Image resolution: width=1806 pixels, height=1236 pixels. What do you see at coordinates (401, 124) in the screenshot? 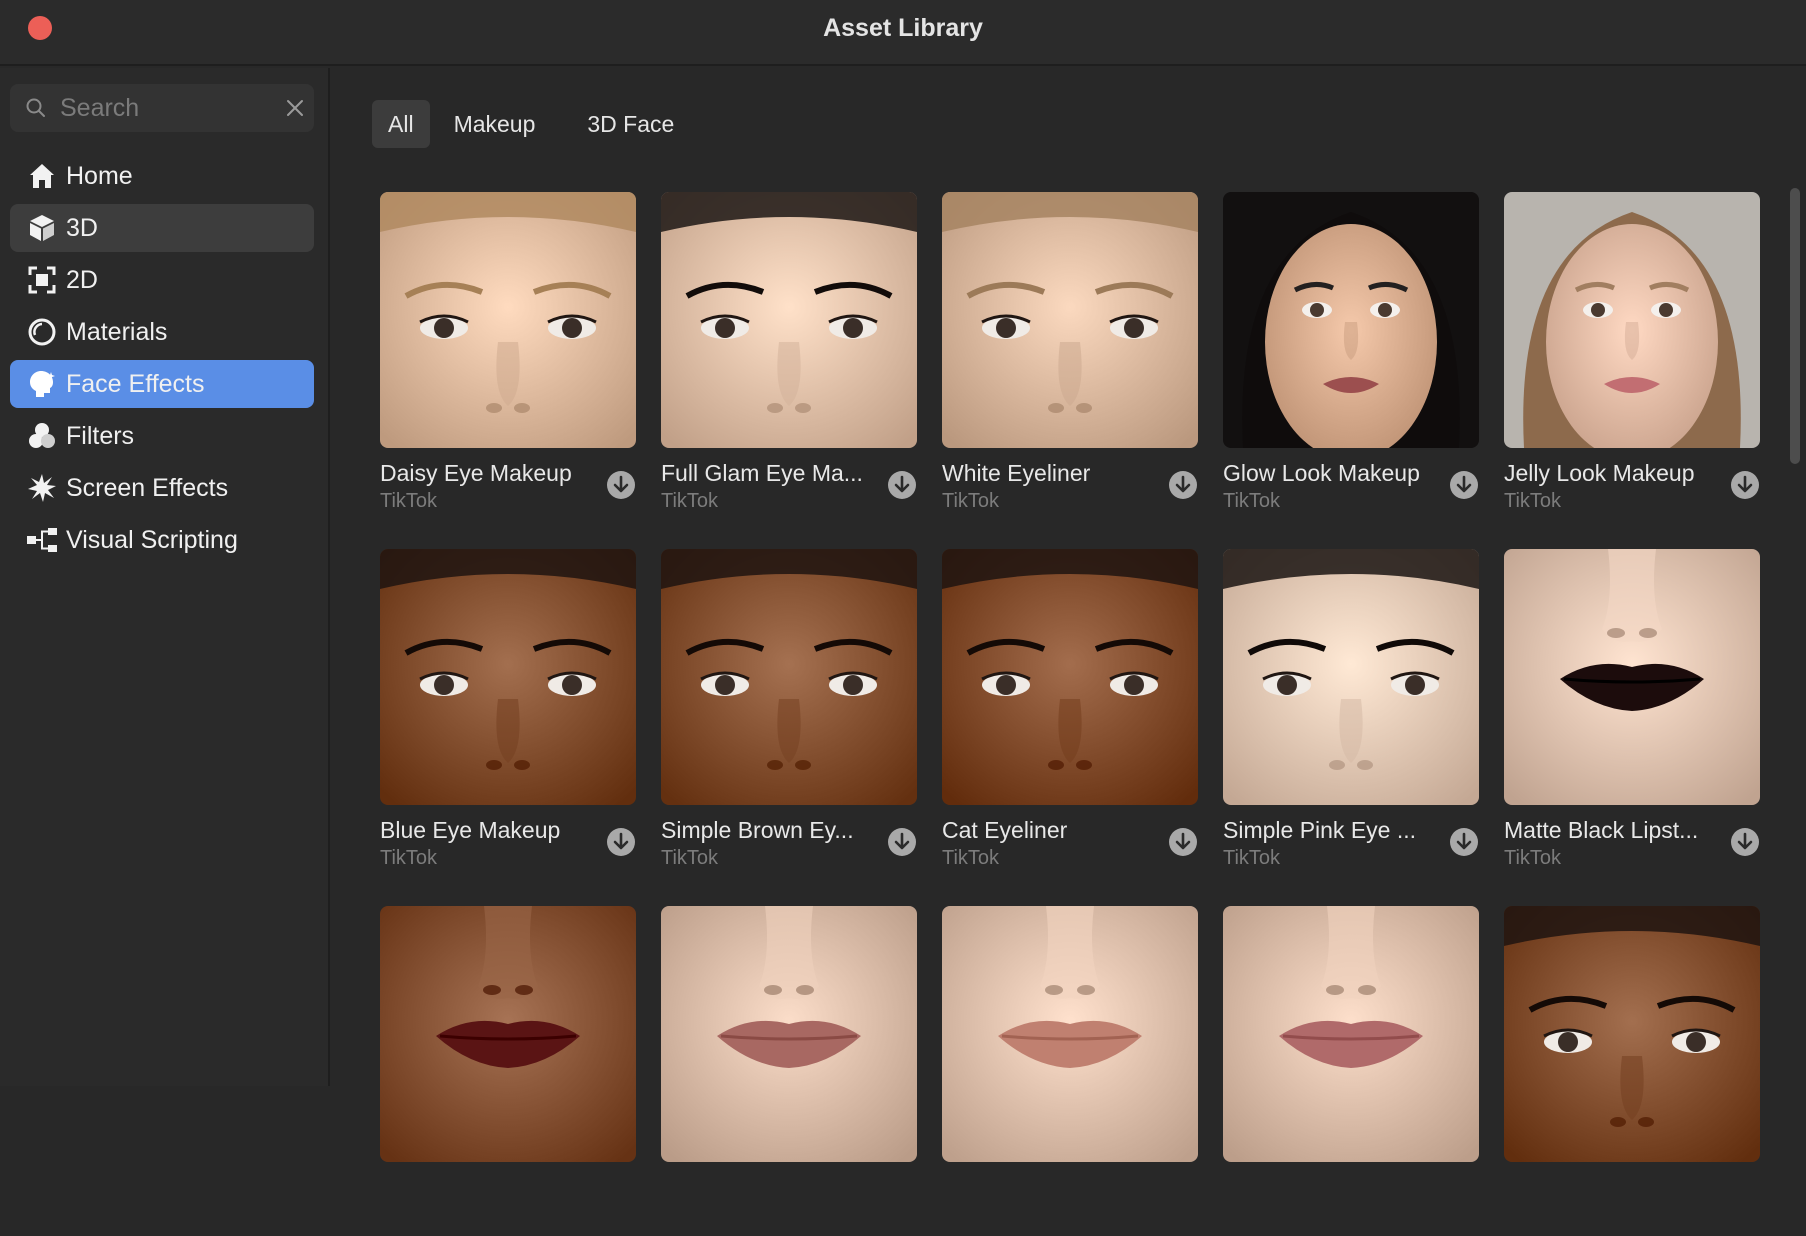
I see `tab-all: All` at bounding box center [401, 124].